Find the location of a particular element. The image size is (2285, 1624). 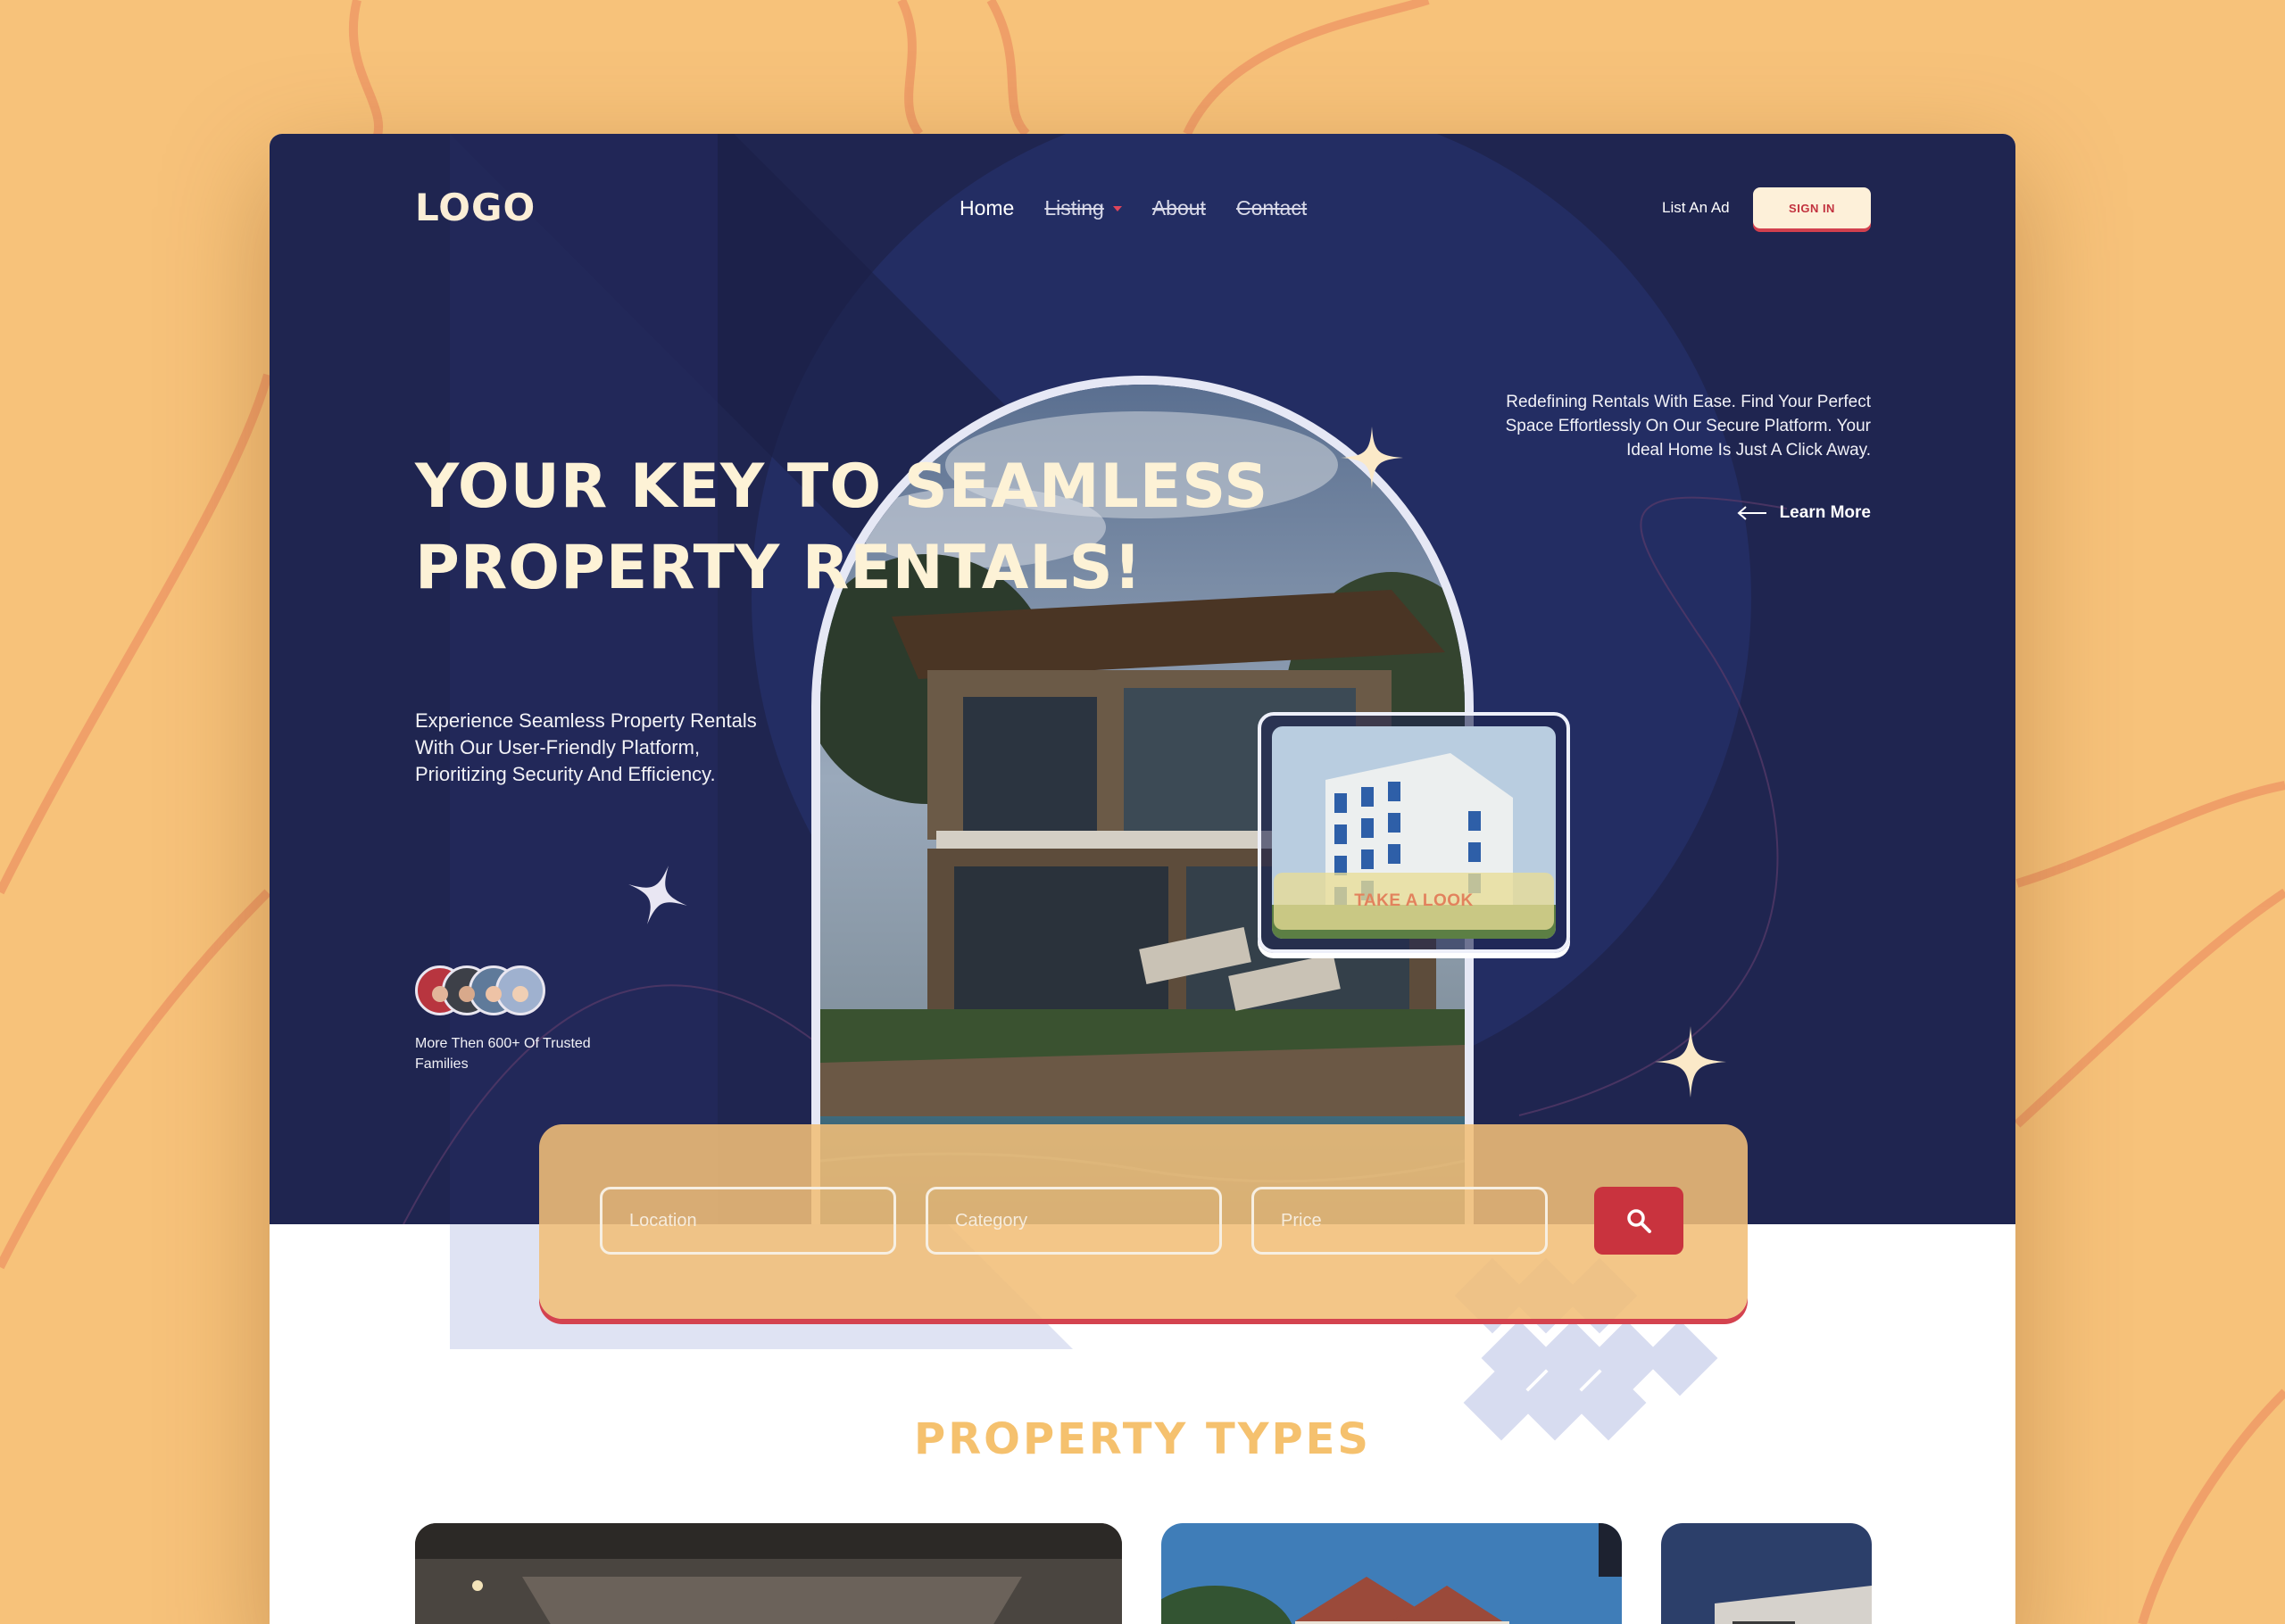

building-thumbnail: TAKE A LOOK is located at coordinates (1414, 832).